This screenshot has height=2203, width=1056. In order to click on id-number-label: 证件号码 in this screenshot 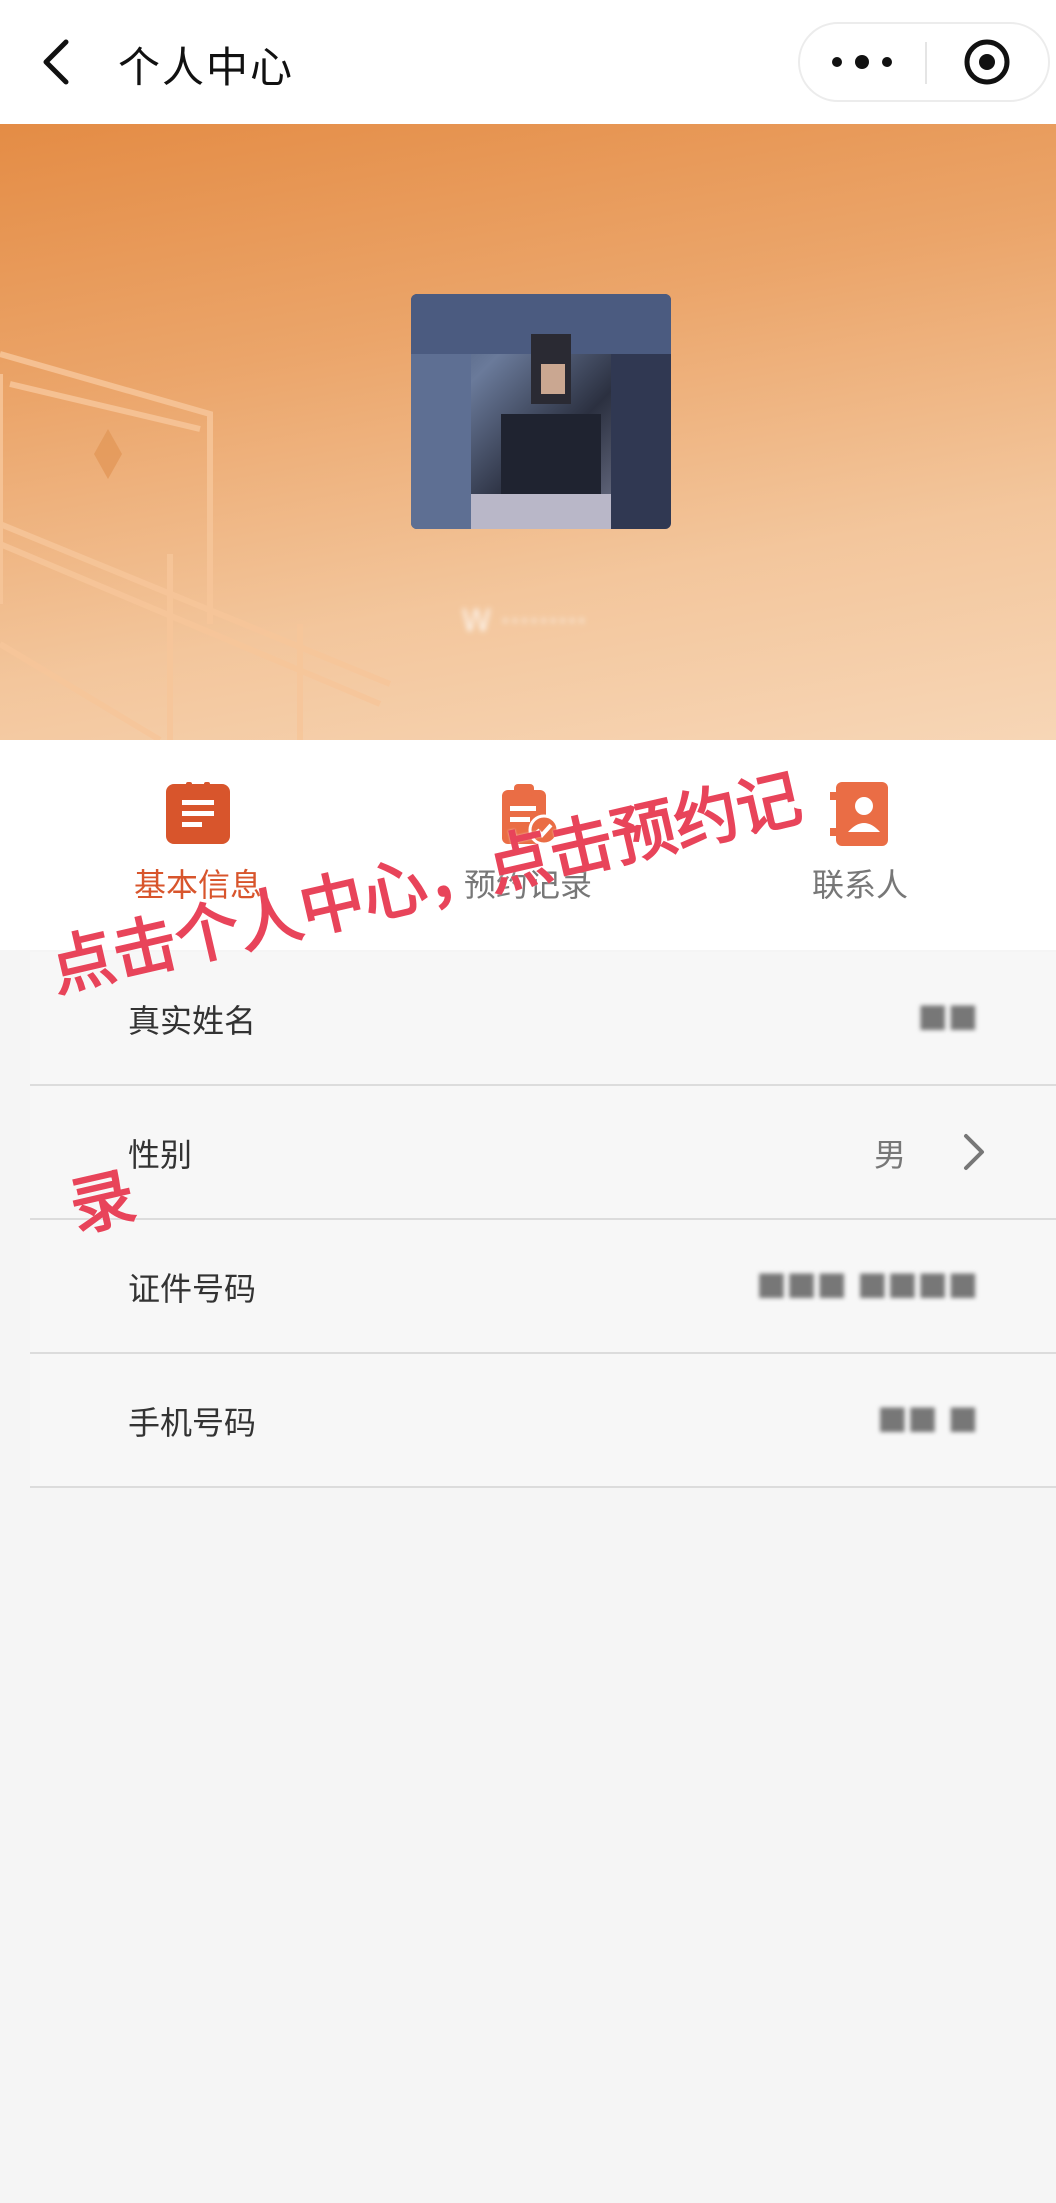, I will do `click(192, 1289)`.